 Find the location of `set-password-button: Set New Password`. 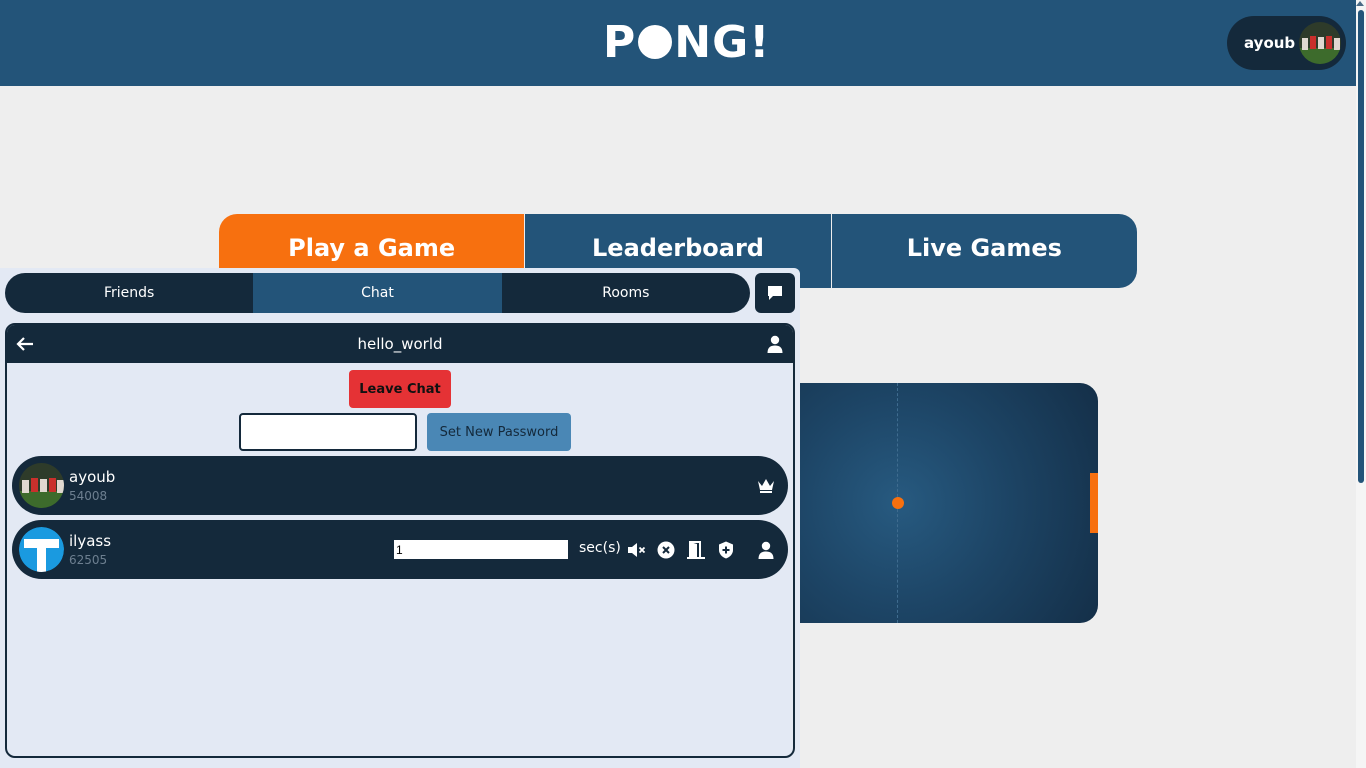

set-password-button: Set New Password is located at coordinates (499, 432).